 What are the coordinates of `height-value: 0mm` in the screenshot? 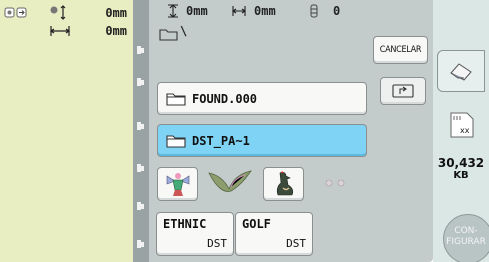 It's located at (197, 11).